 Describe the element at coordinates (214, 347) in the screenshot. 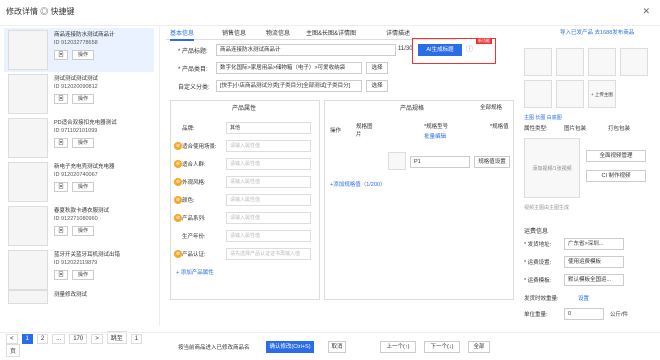

I see `footer-checkbox: 按当前商品进入已修改商品名` at that location.